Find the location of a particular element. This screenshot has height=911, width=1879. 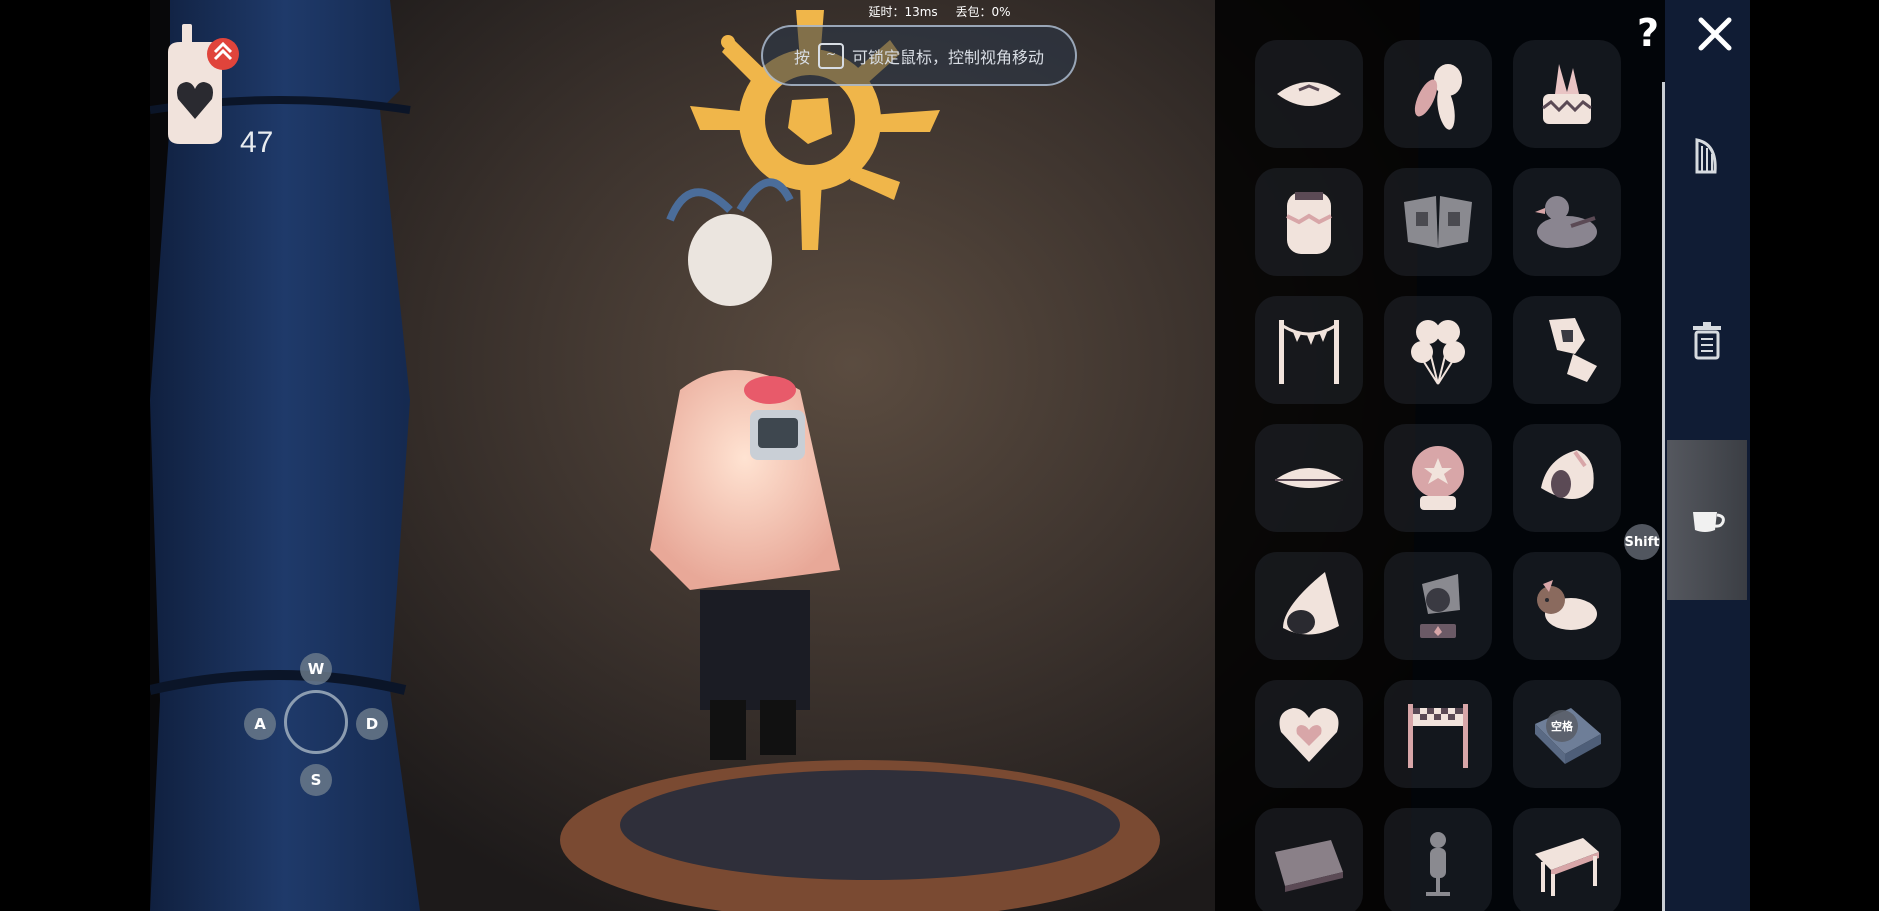

heart-candle-button is located at coordinates (200, 86).